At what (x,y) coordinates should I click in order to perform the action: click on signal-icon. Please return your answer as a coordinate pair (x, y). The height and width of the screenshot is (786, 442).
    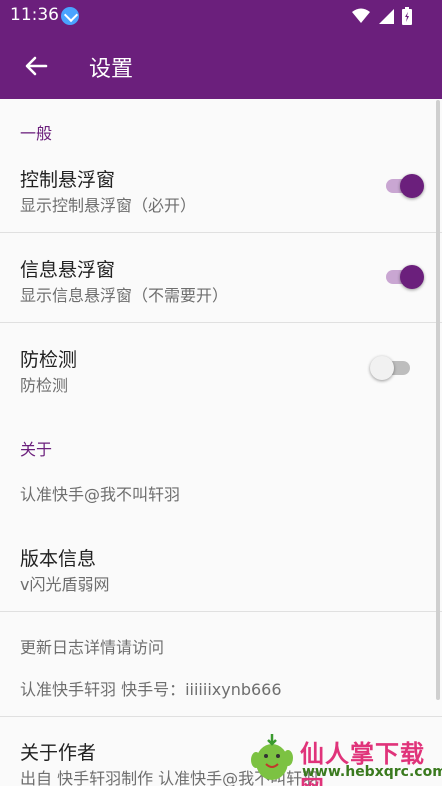
    Looking at the image, I should click on (386, 16).